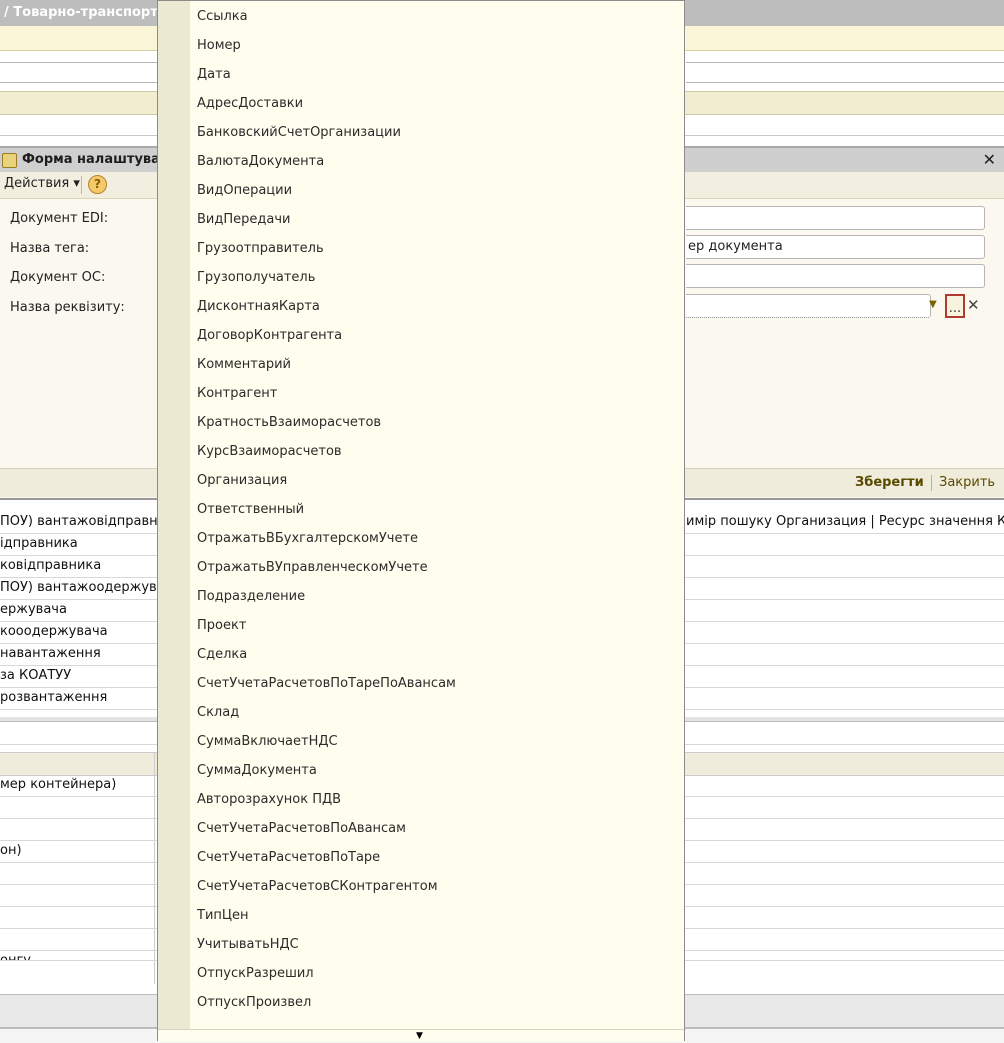  Describe the element at coordinates (51, 565) in the screenshot. I see `table-cell-name: ковідправника` at that location.